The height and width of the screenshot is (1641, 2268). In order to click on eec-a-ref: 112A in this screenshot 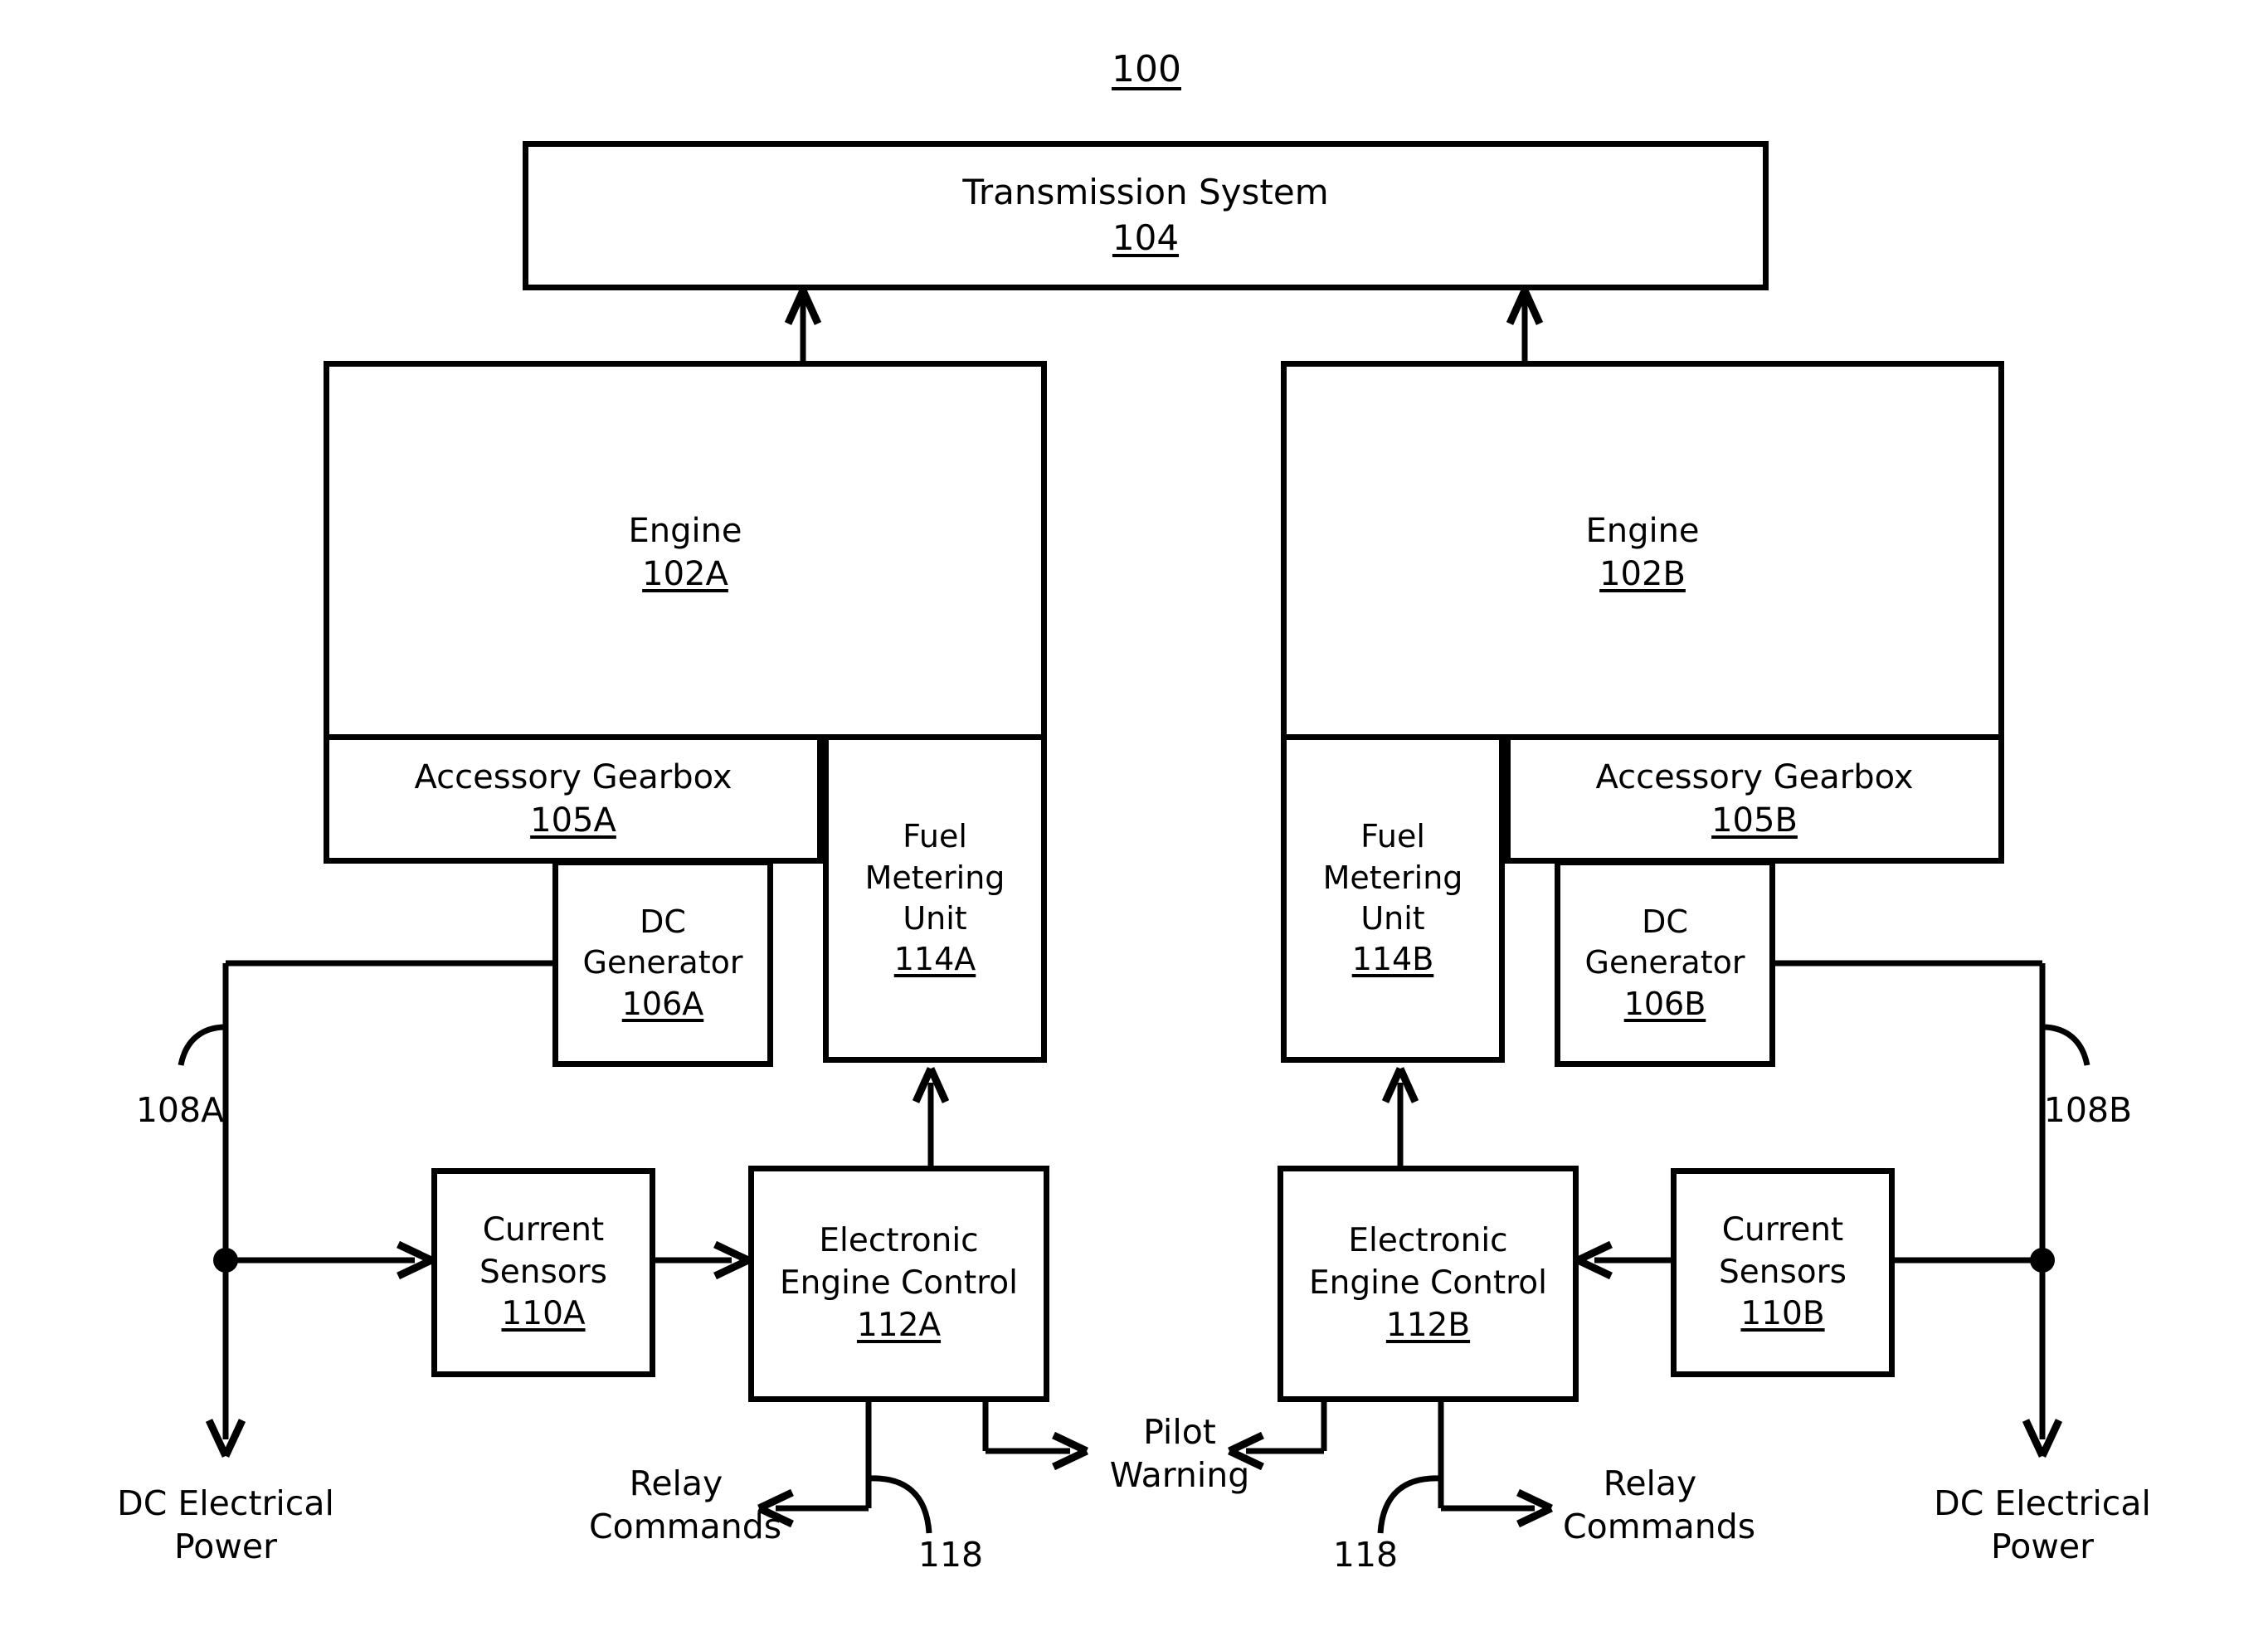, I will do `click(899, 1325)`.